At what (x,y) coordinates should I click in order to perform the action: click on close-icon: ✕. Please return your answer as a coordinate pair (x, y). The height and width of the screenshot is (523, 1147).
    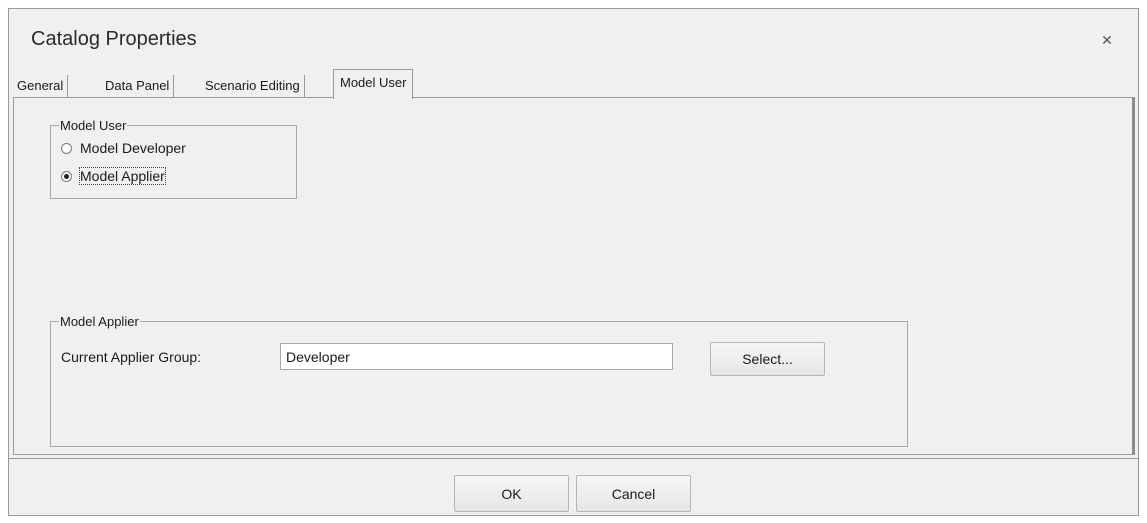
    Looking at the image, I should click on (1107, 40).